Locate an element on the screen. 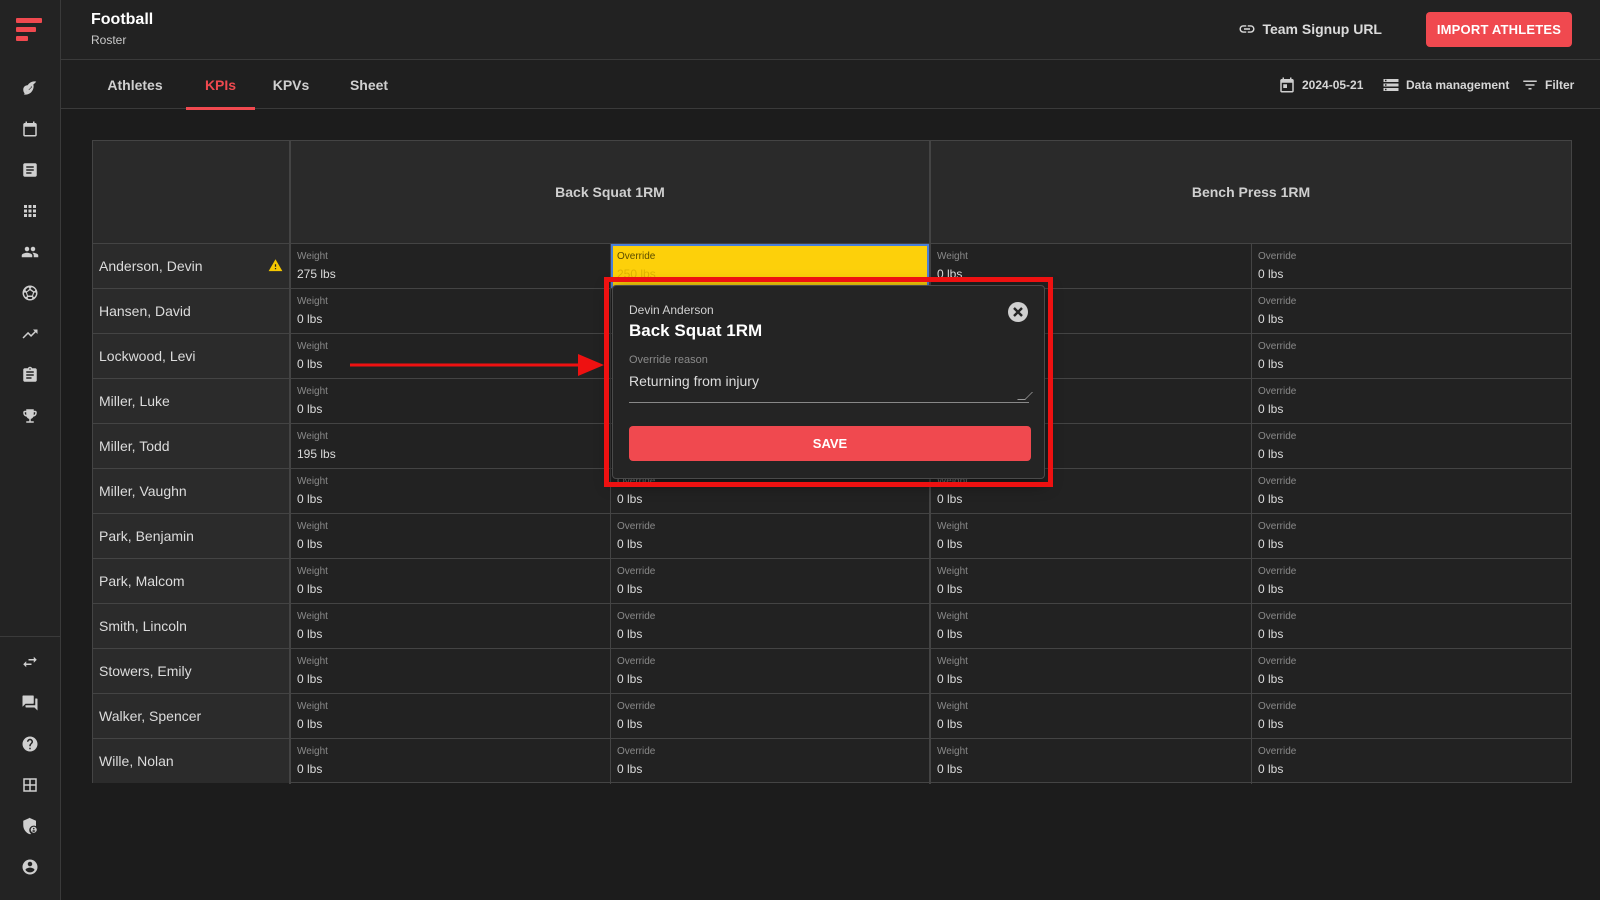 This screenshot has width=1600, height=900. trending-up-icon is located at coordinates (30, 334).